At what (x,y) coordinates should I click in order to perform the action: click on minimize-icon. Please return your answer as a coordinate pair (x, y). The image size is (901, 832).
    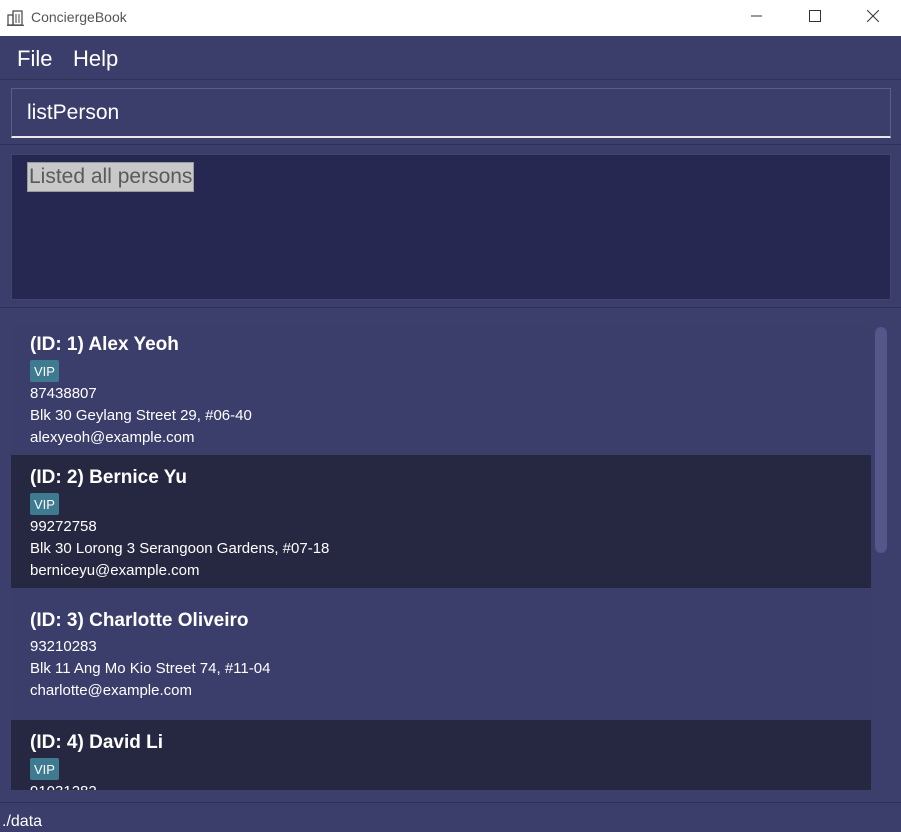
    Looking at the image, I should click on (757, 18).